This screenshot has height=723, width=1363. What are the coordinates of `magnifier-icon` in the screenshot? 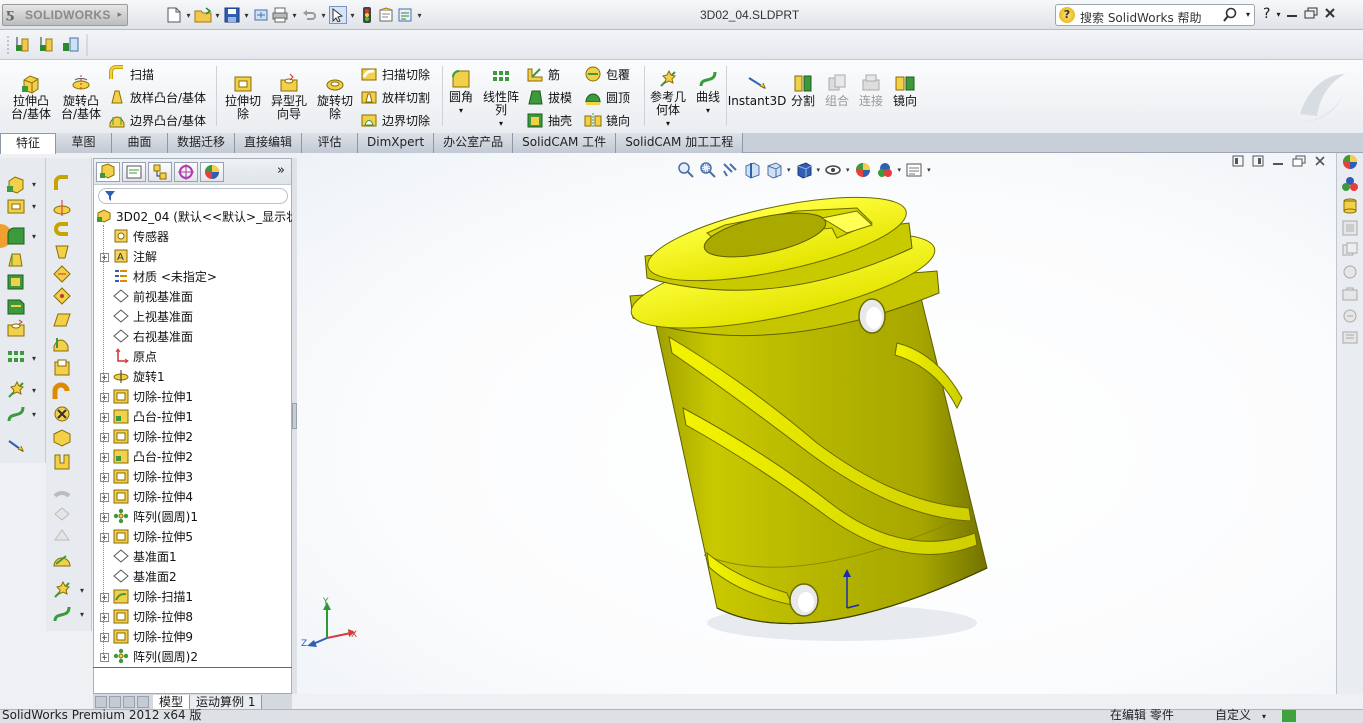 It's located at (1230, 16).